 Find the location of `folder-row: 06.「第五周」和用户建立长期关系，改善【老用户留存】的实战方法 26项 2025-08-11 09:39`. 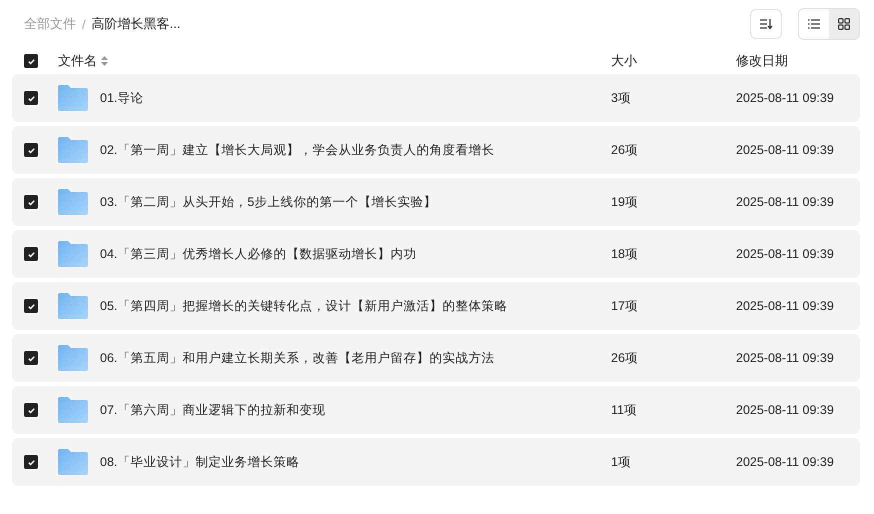

folder-row: 06.「第五周」和用户建立长期关系，改善【老用户留存】的实战方法 26项 2025-08-11 09:39 is located at coordinates (436, 358).